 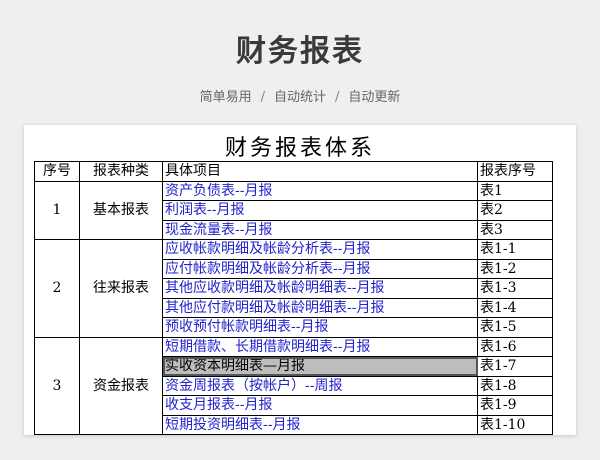 I want to click on header-row: 序号 报表种类 具体项目 报表序号, so click(x=293, y=171).